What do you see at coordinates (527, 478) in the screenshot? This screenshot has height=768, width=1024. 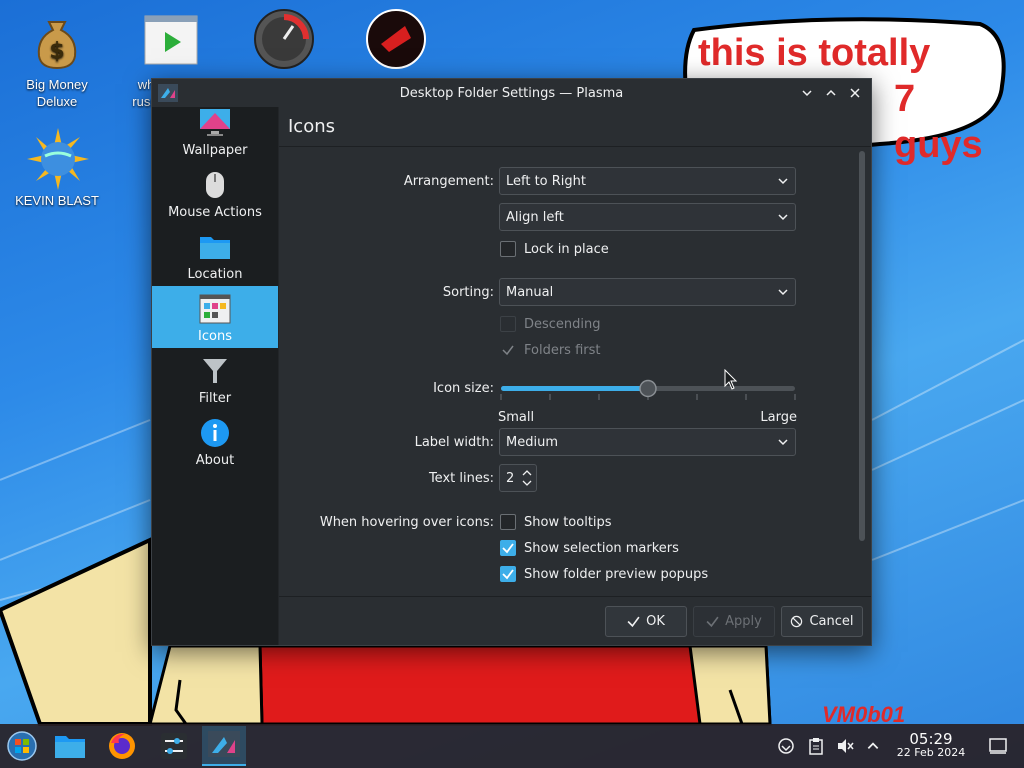 I see `spin-arrows-icon` at bounding box center [527, 478].